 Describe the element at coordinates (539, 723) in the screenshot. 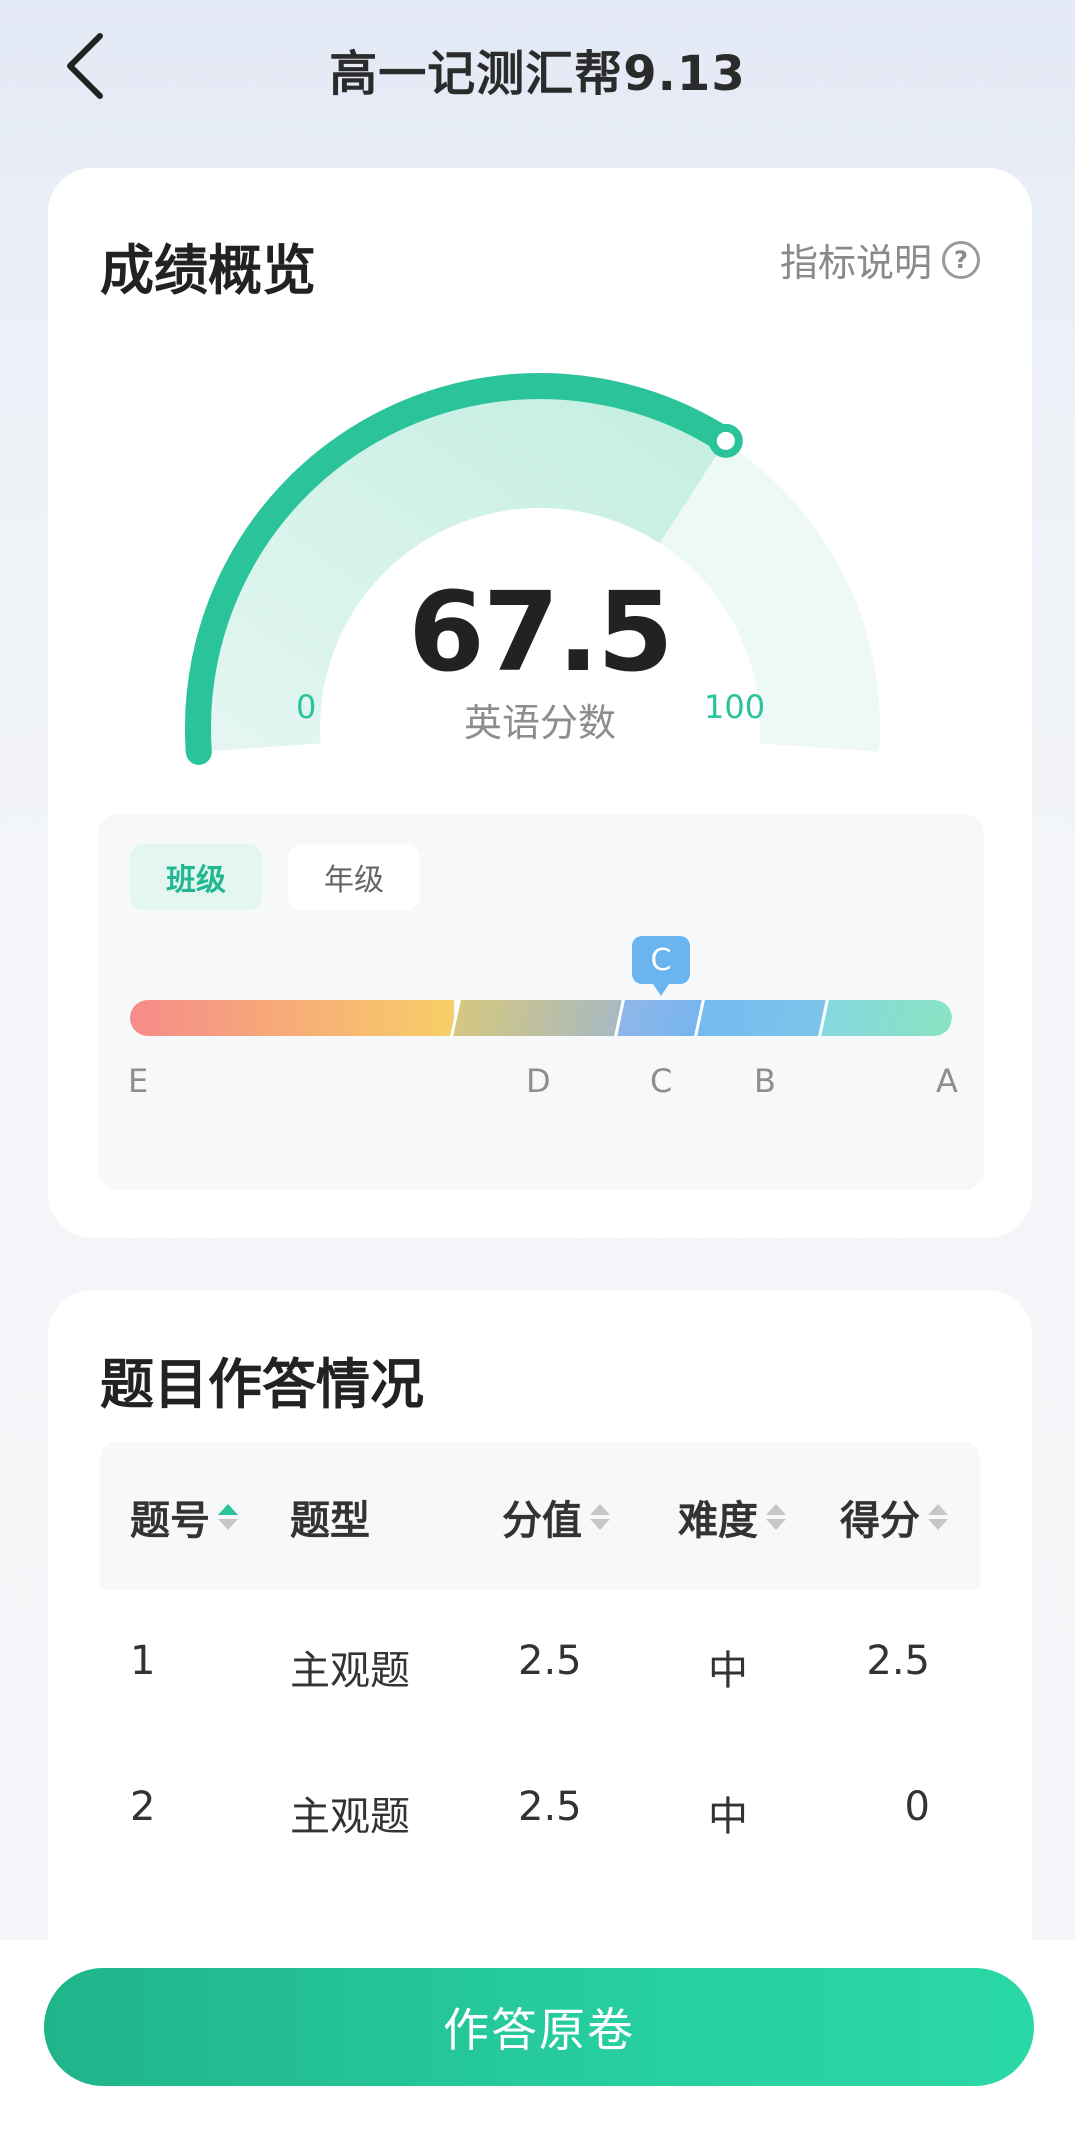

I see `subject-score-label: 英语分数` at that location.